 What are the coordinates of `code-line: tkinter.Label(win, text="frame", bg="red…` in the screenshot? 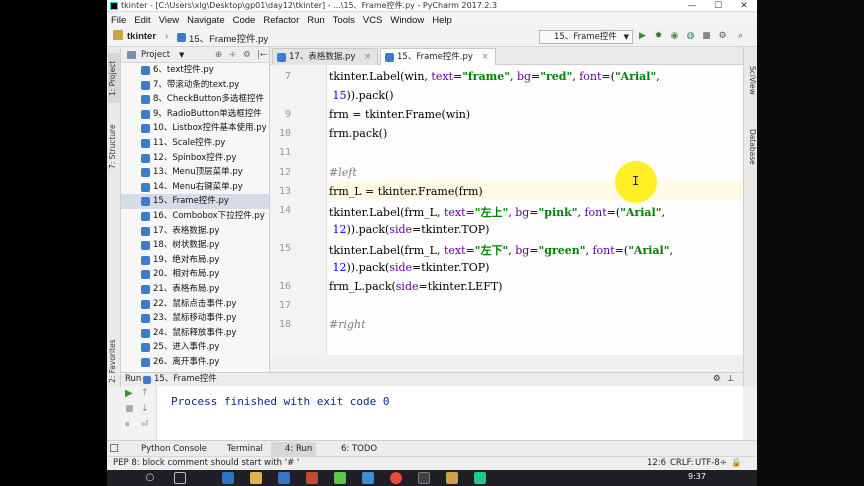 It's located at (494, 76).